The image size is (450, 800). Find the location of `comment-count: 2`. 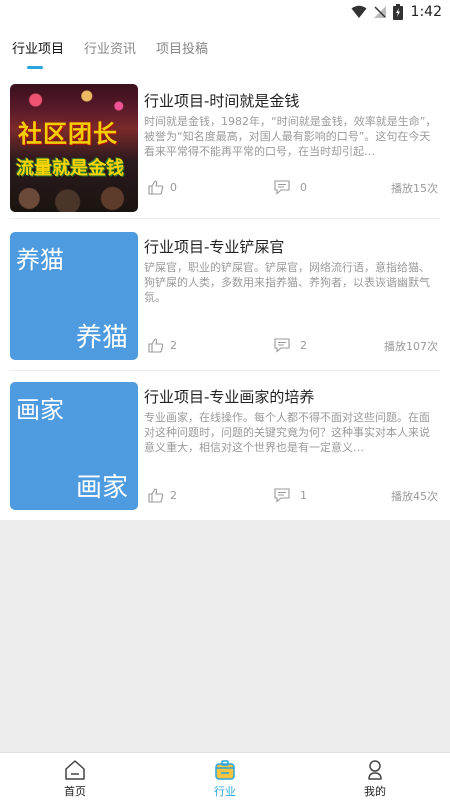

comment-count: 2 is located at coordinates (290, 345).